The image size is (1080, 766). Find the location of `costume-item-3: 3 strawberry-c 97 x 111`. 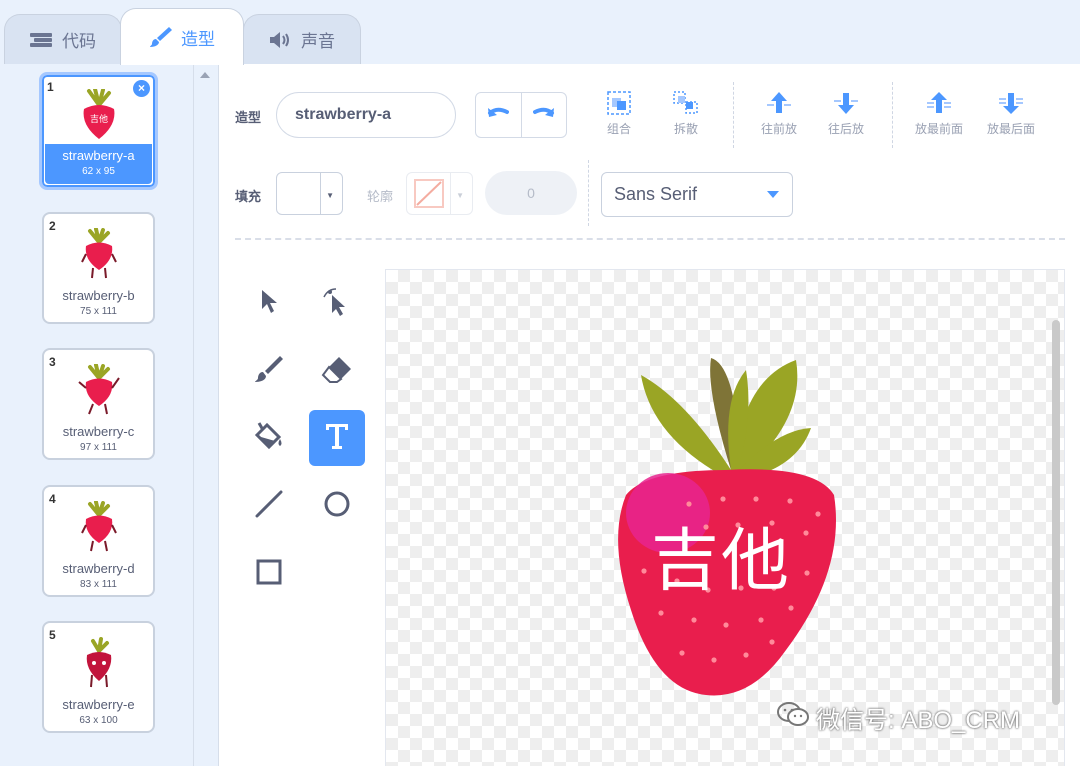

costume-item-3: 3 strawberry-c 97 x 111 is located at coordinates (98, 404).